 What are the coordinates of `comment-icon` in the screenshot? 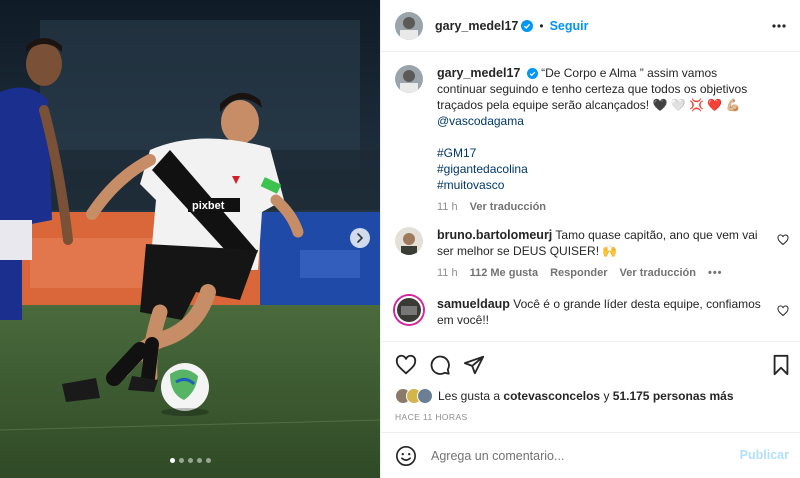 It's located at (440, 365).